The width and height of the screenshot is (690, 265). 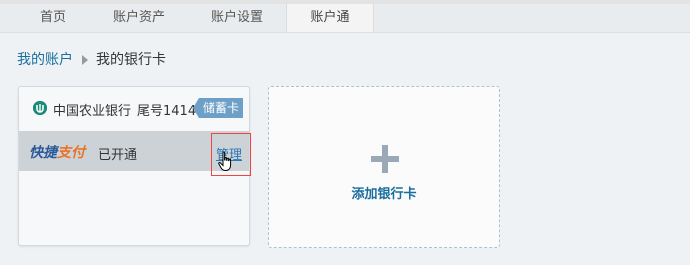 I want to click on bank-card-header: 中国农业银行 尾号1414 储蓄卡, so click(x=134, y=109).